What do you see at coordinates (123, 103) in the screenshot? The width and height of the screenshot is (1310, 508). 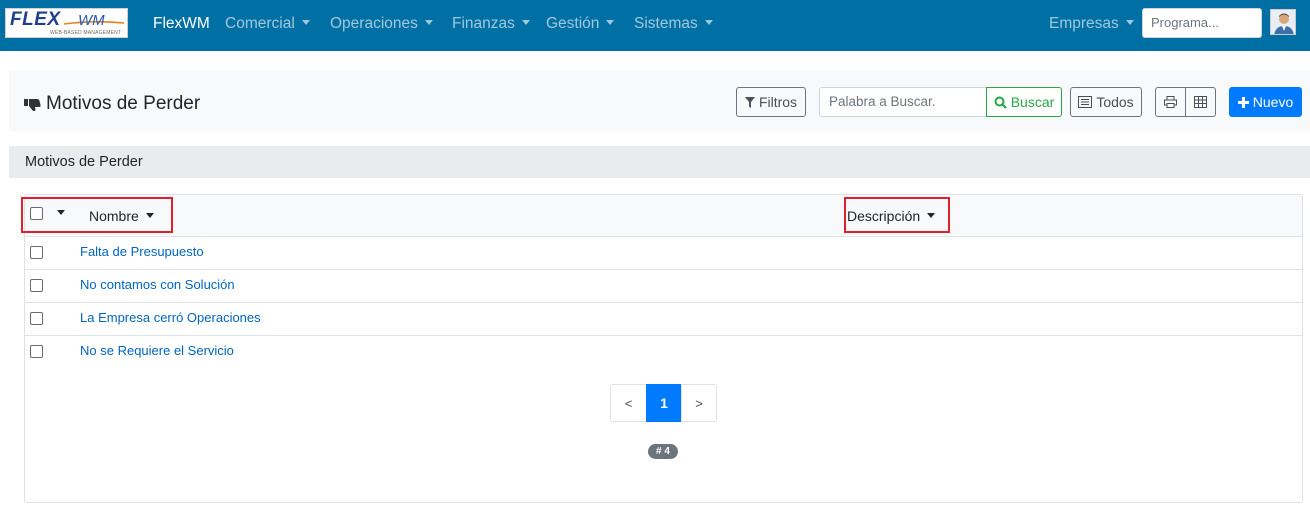 I see `page-title: Motivos de Perder` at bounding box center [123, 103].